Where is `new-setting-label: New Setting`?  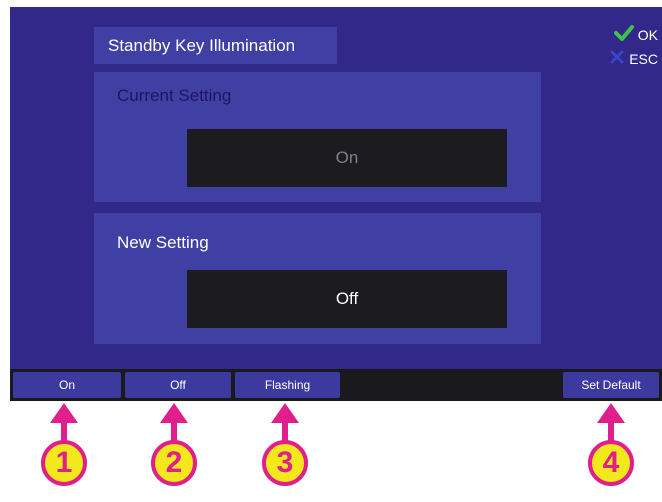 new-setting-label: New Setting is located at coordinates (163, 242).